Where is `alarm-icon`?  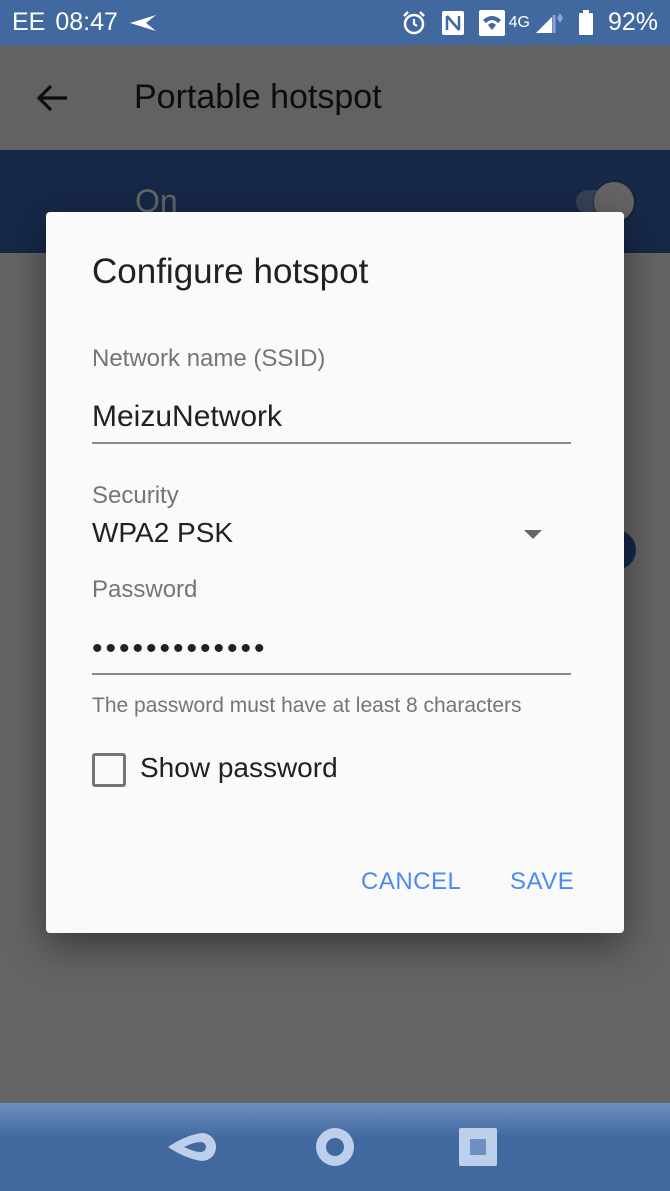 alarm-icon is located at coordinates (414, 23).